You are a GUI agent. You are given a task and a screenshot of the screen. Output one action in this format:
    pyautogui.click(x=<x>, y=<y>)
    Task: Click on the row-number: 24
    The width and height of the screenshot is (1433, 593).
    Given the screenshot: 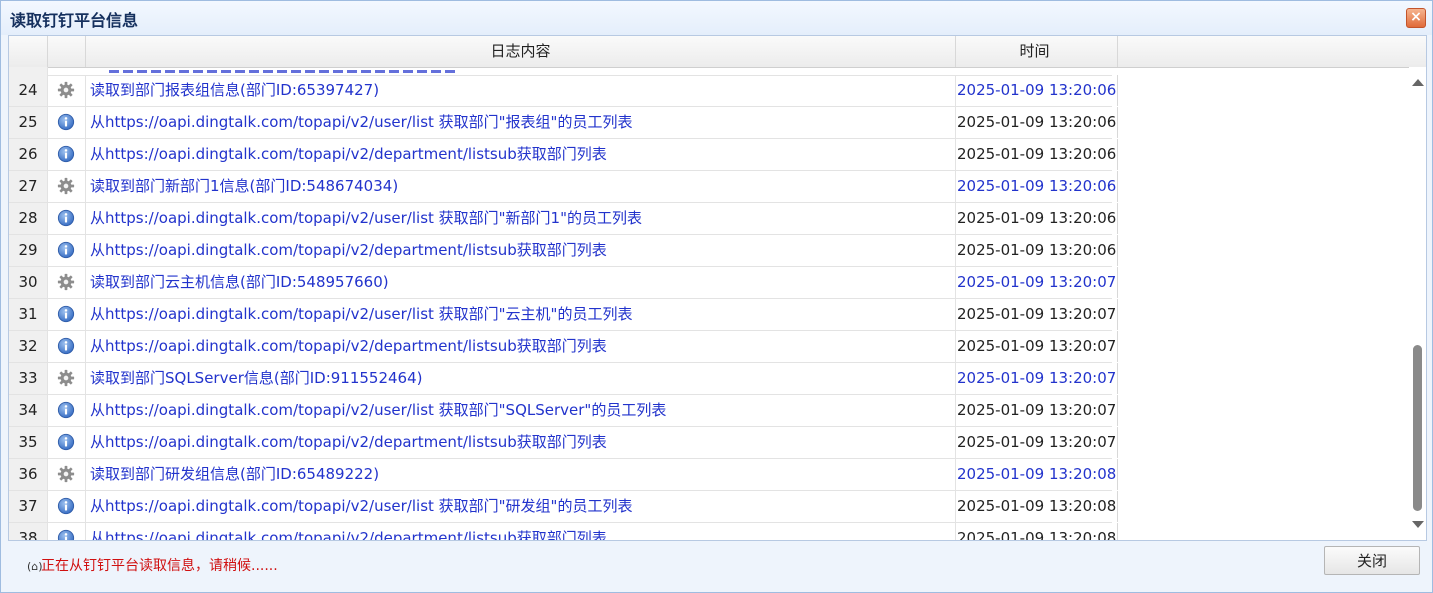 What is the action you would take?
    pyautogui.click(x=28, y=90)
    